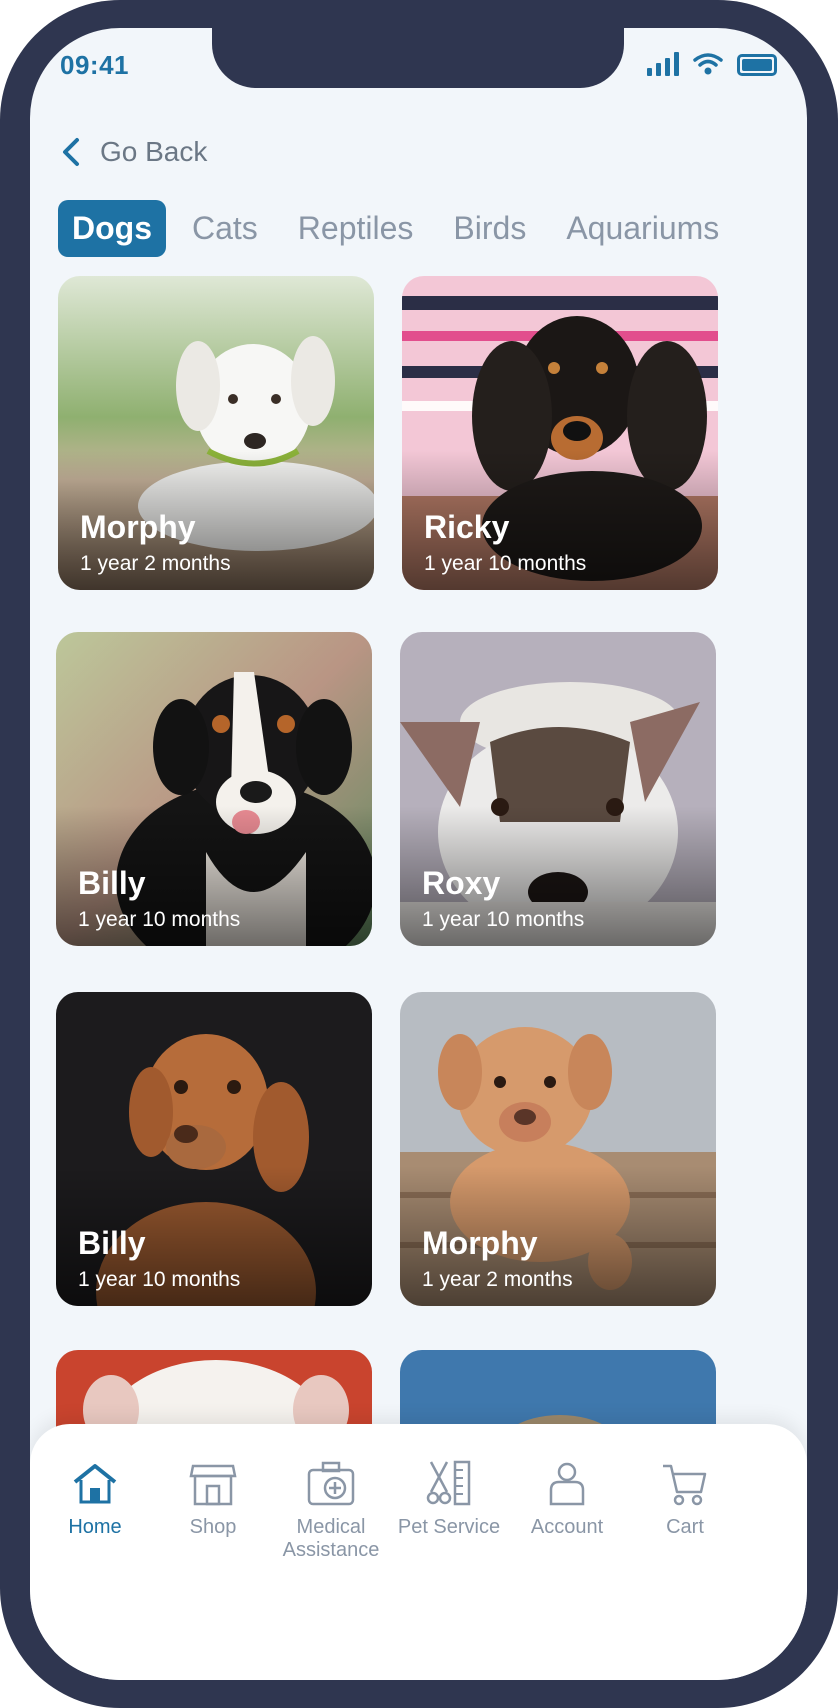 The height and width of the screenshot is (1708, 838). What do you see at coordinates (154, 151) in the screenshot?
I see `go-back-label: Go Back` at bounding box center [154, 151].